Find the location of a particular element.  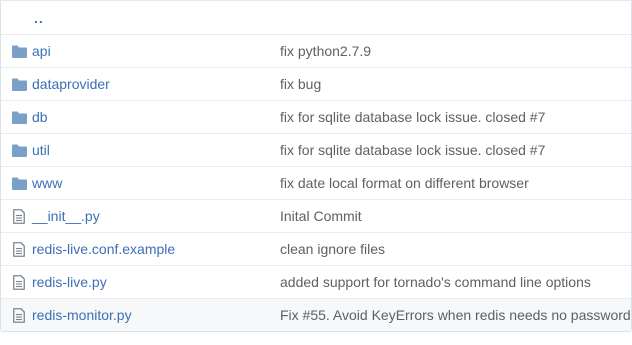

file-name-link: www is located at coordinates (47, 183).